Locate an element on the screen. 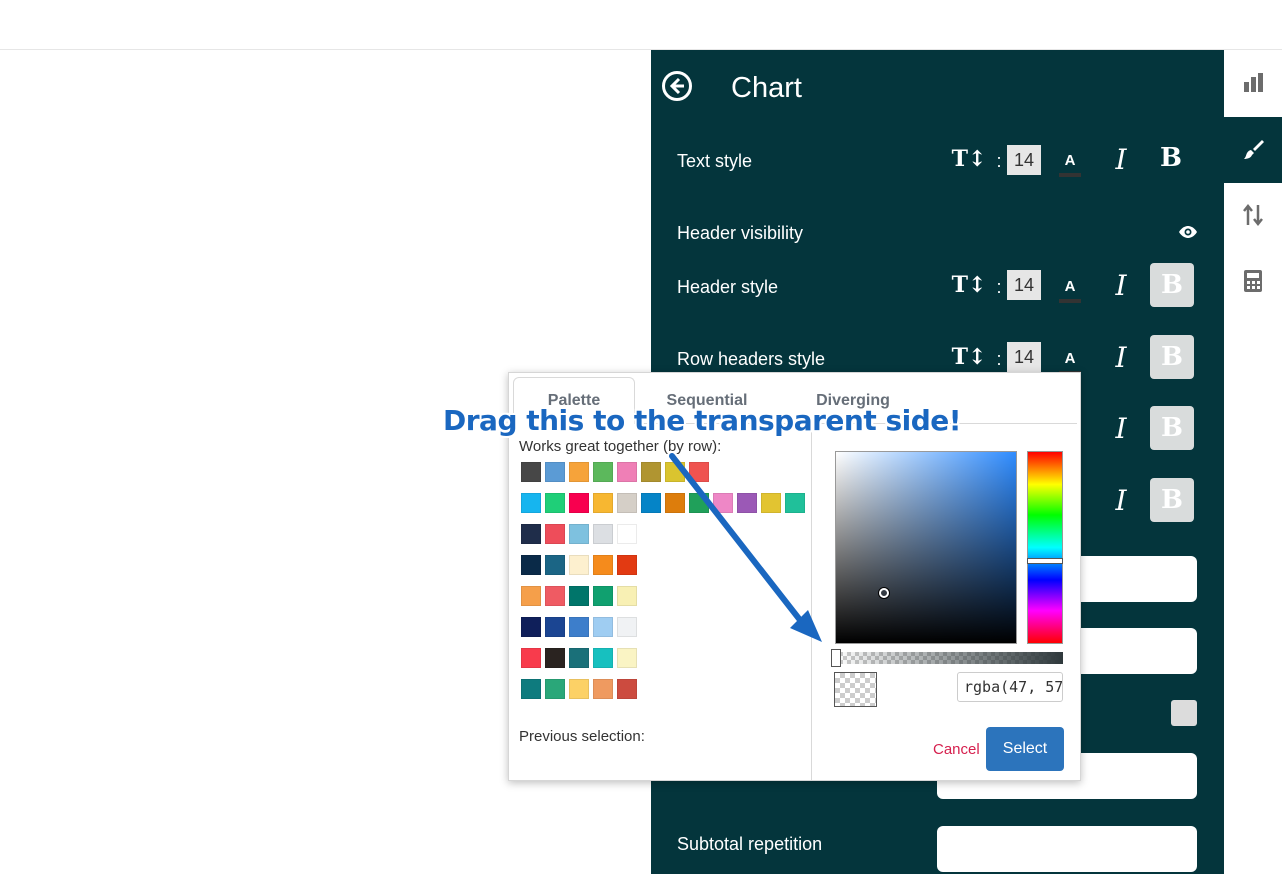 Image resolution: width=1282 pixels, height=874 pixels. header-bold-button: B is located at coordinates (1172, 285).